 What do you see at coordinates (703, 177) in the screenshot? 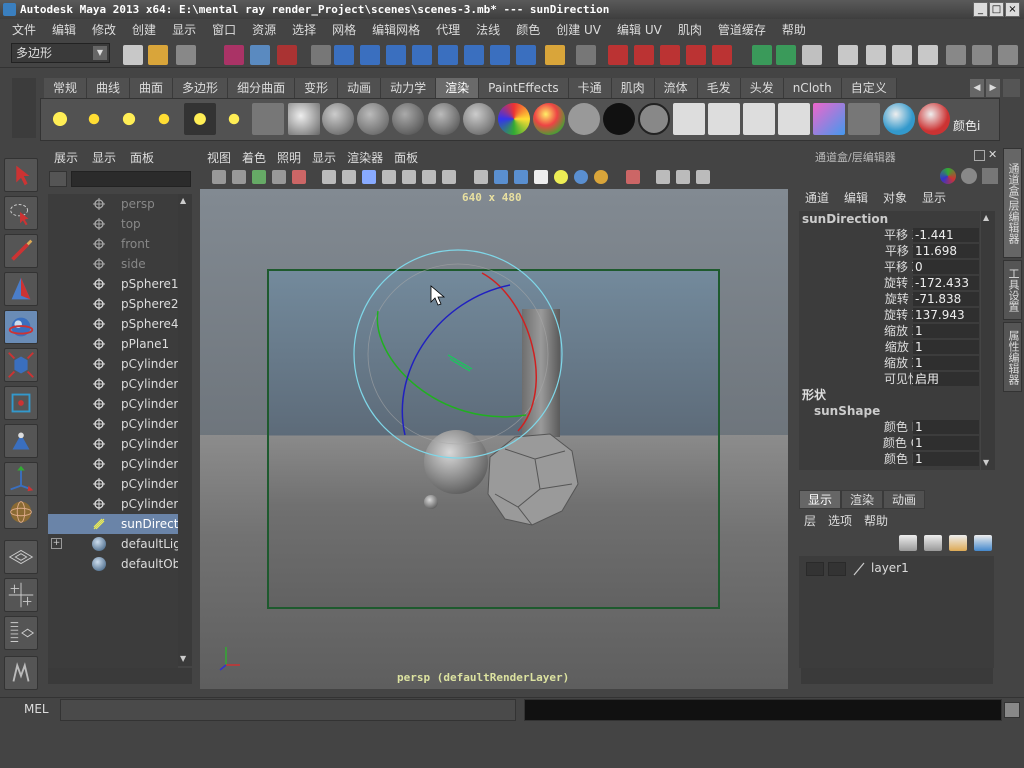
I see `hud-icon` at bounding box center [703, 177].